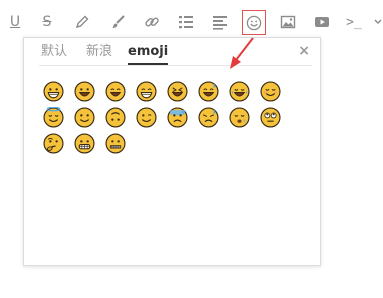  Describe the element at coordinates (175, 65) in the screenshot. I see `tabs-divider` at that location.